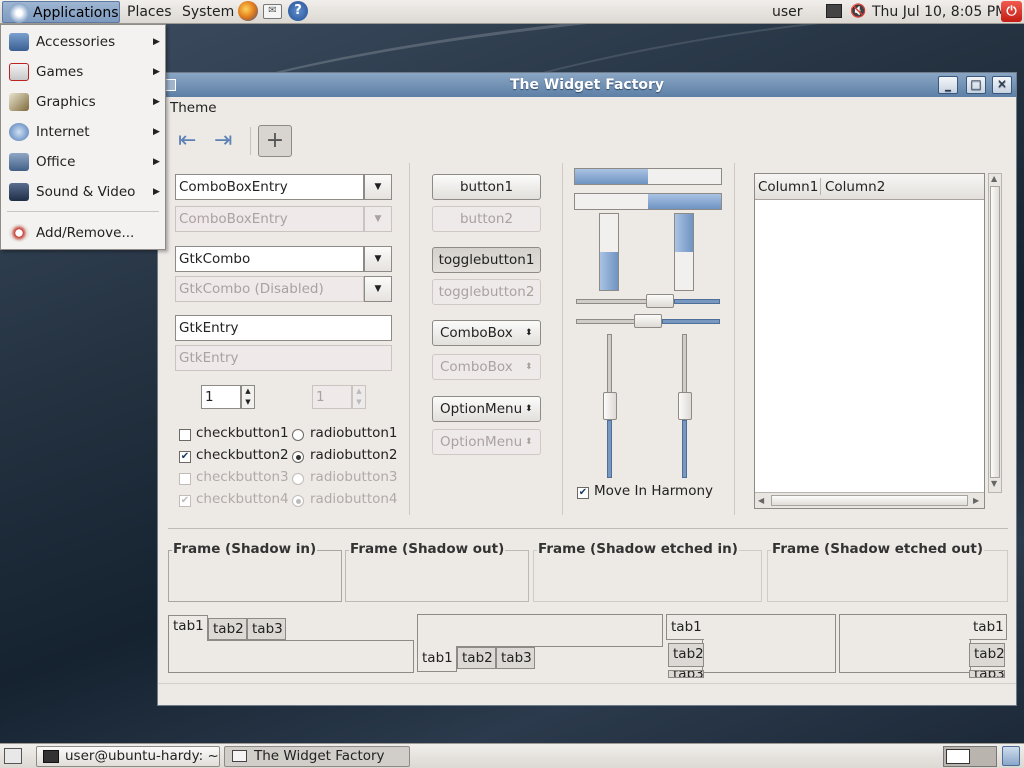  What do you see at coordinates (83, 162) in the screenshot?
I see `menu-item-office: Office ▶` at bounding box center [83, 162].